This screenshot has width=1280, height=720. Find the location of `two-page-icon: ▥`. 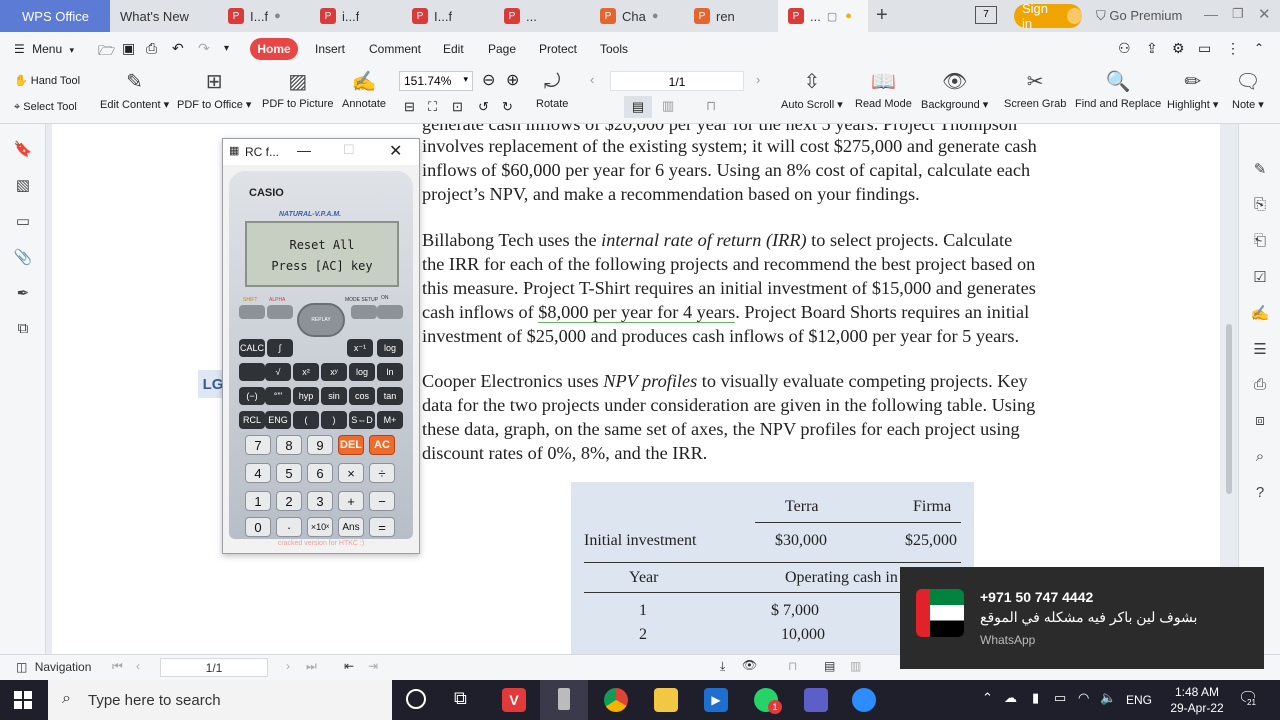

two-page-icon: ▥ is located at coordinates (668, 106).